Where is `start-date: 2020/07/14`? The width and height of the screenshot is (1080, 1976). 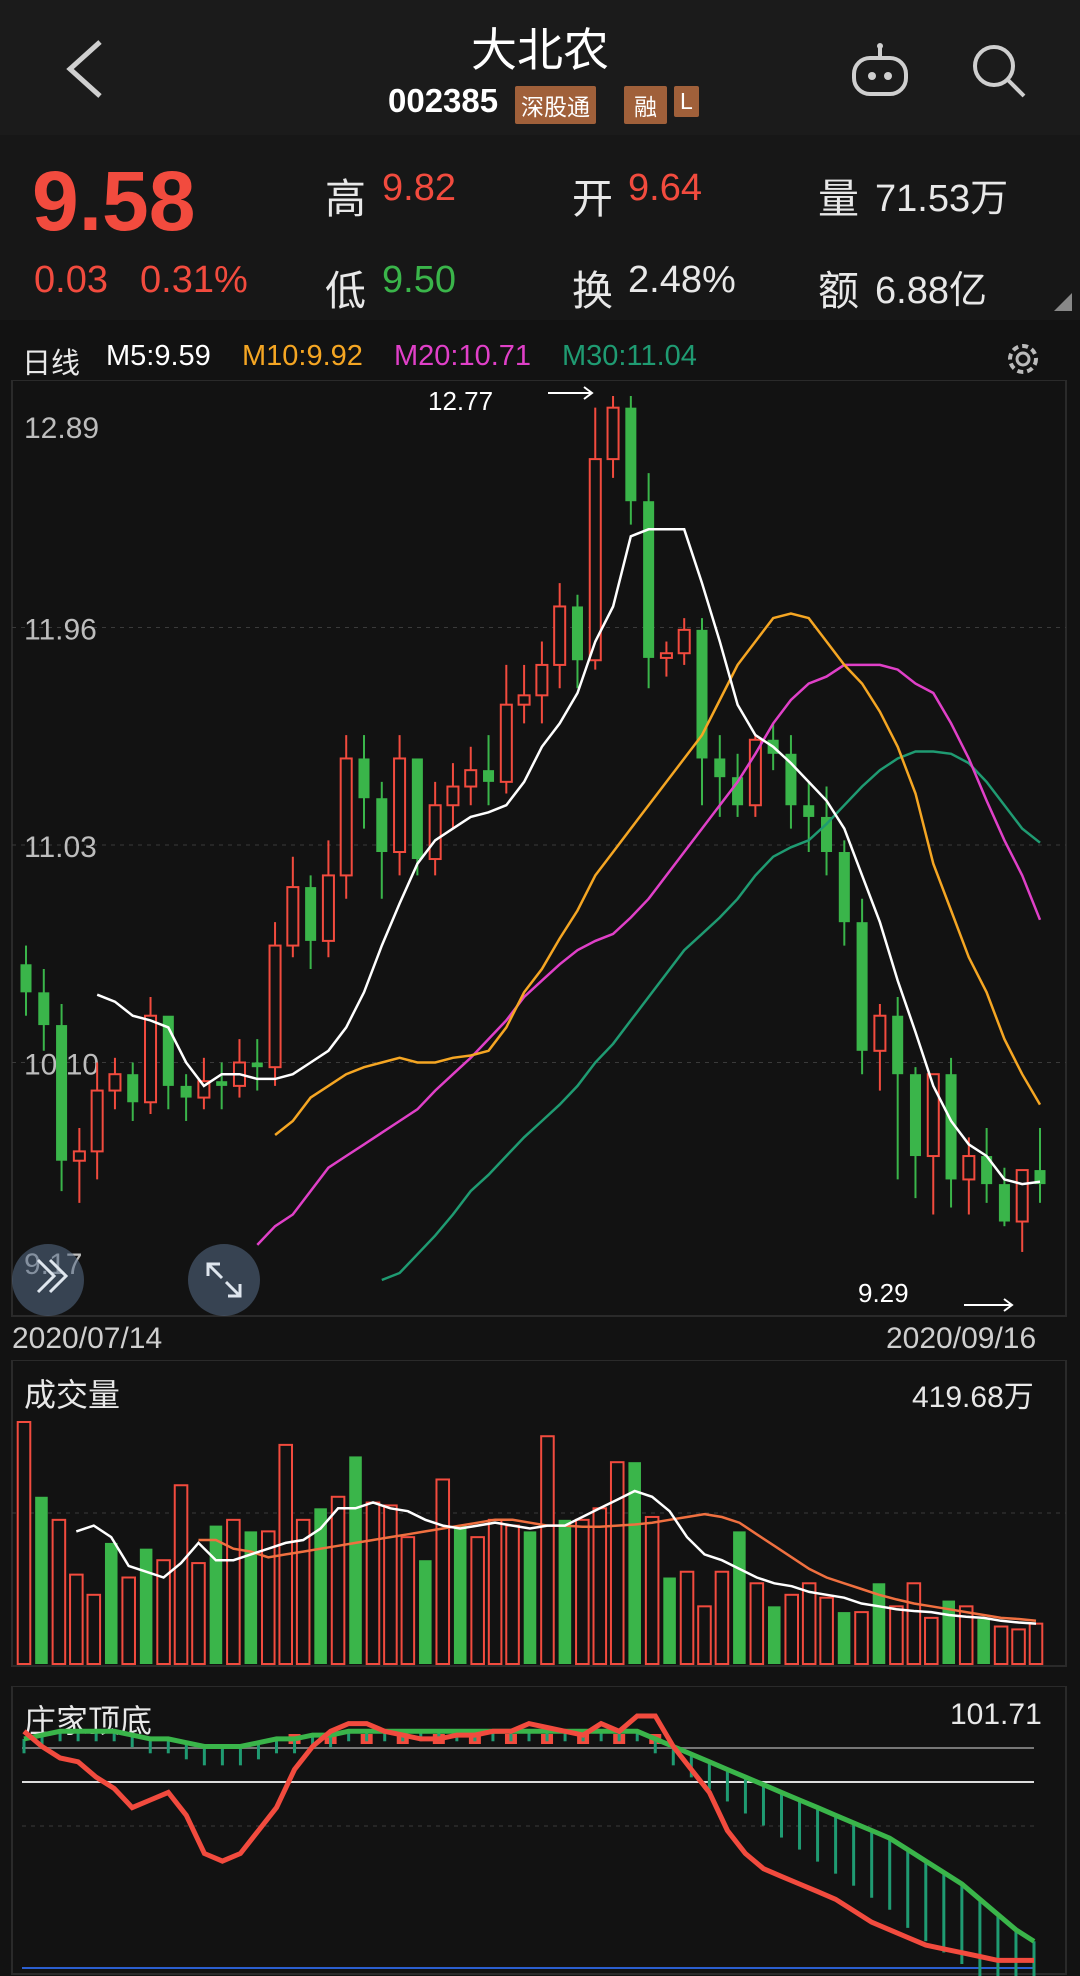
start-date: 2020/07/14 is located at coordinates (87, 1338).